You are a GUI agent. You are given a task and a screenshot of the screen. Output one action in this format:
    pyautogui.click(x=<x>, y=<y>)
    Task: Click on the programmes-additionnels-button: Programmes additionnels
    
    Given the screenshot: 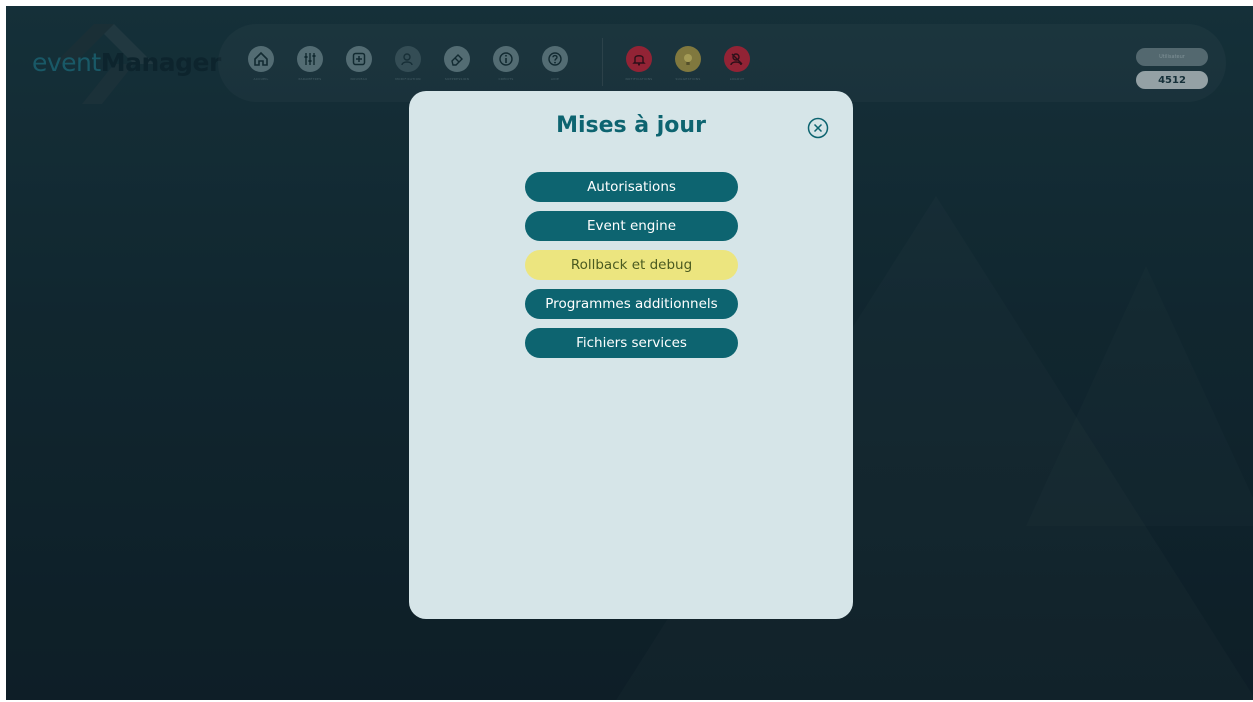 What is the action you would take?
    pyautogui.click(x=631, y=304)
    